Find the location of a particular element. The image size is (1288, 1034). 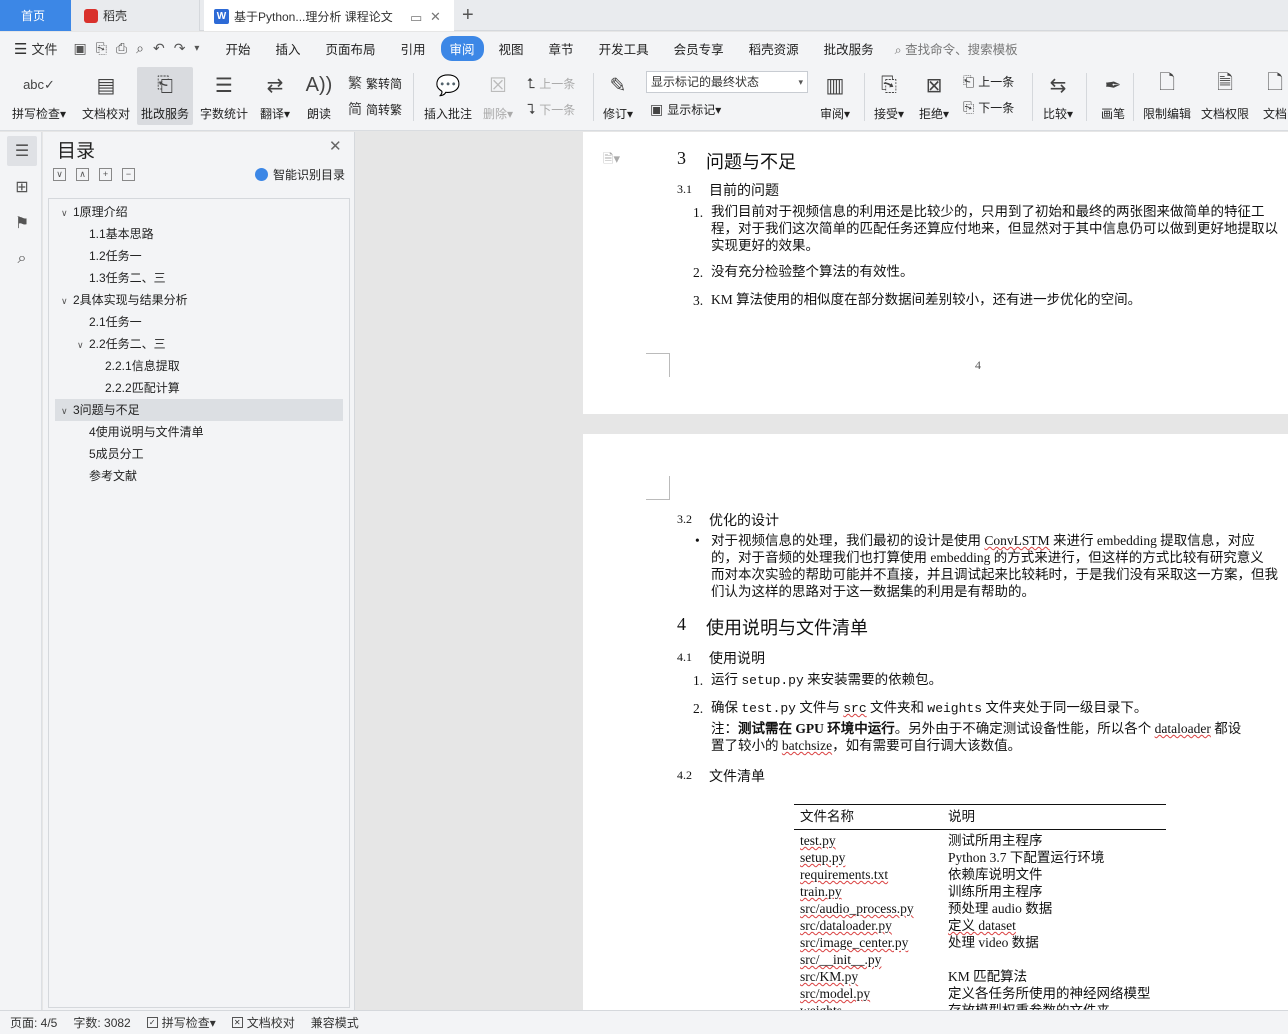

toc-item: 5成员分工 is located at coordinates (199, 454).